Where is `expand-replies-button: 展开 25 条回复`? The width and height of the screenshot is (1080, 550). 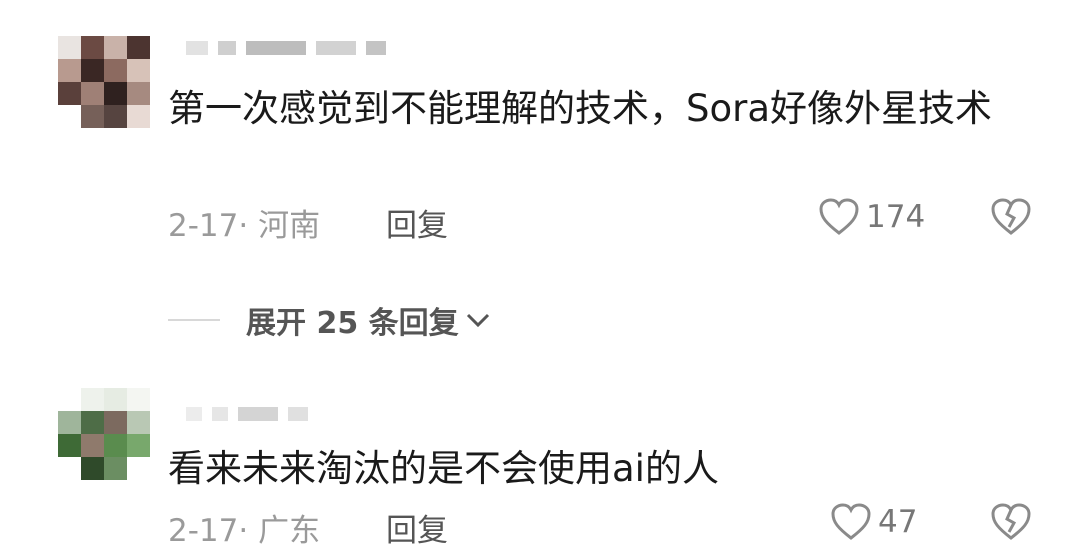 expand-replies-button: 展开 25 条回复 is located at coordinates (330, 320).